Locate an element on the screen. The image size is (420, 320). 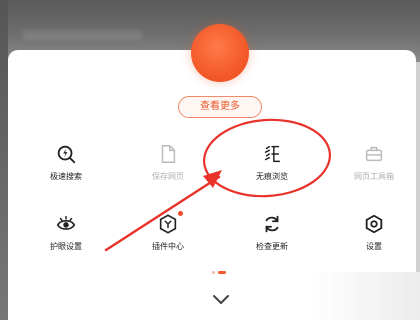
view-more-button: 查看更多 is located at coordinates (220, 107).